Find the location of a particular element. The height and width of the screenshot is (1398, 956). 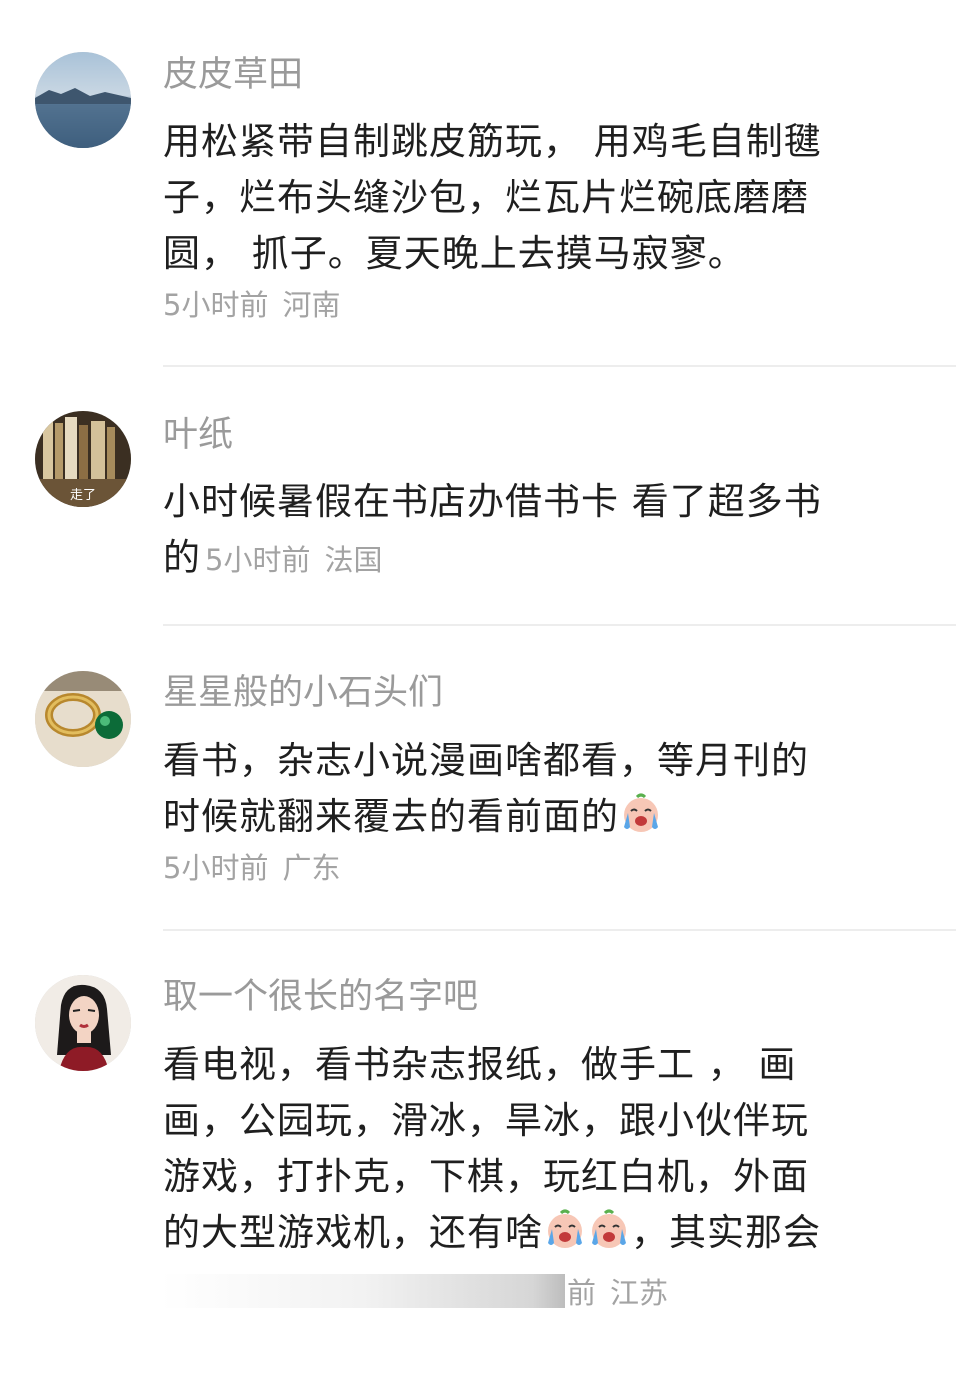

comment-line: 子，烂布头缝沙包，烂瓦片烂碗底磨磨 is located at coordinates (486, 197).